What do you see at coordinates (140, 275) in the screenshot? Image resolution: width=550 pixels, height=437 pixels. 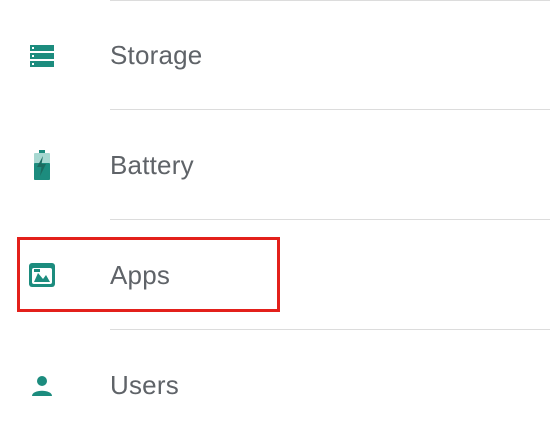 I see `settings-item-label: Apps` at bounding box center [140, 275].